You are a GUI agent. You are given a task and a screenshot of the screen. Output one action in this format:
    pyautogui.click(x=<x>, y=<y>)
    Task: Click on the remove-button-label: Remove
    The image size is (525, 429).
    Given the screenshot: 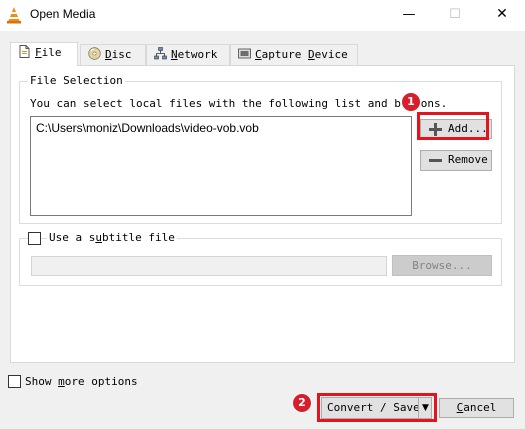 What is the action you would take?
    pyautogui.click(x=468, y=159)
    